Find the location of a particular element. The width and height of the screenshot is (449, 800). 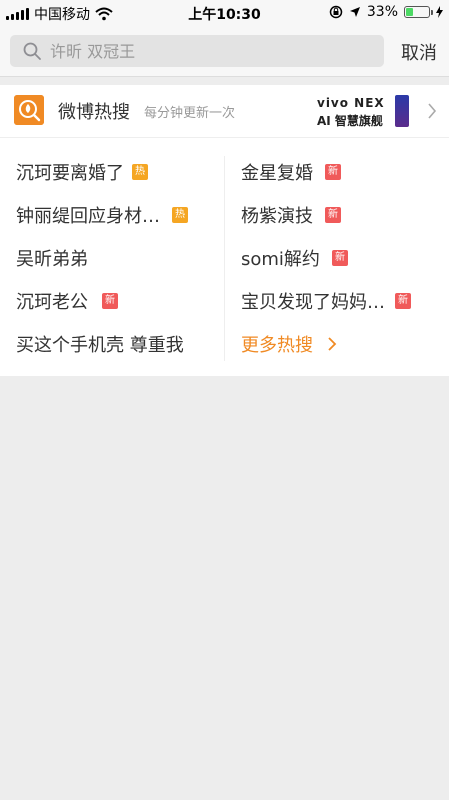

hot-item-right-4: 宝贝发现了妈妈… 新 is located at coordinates (326, 301).